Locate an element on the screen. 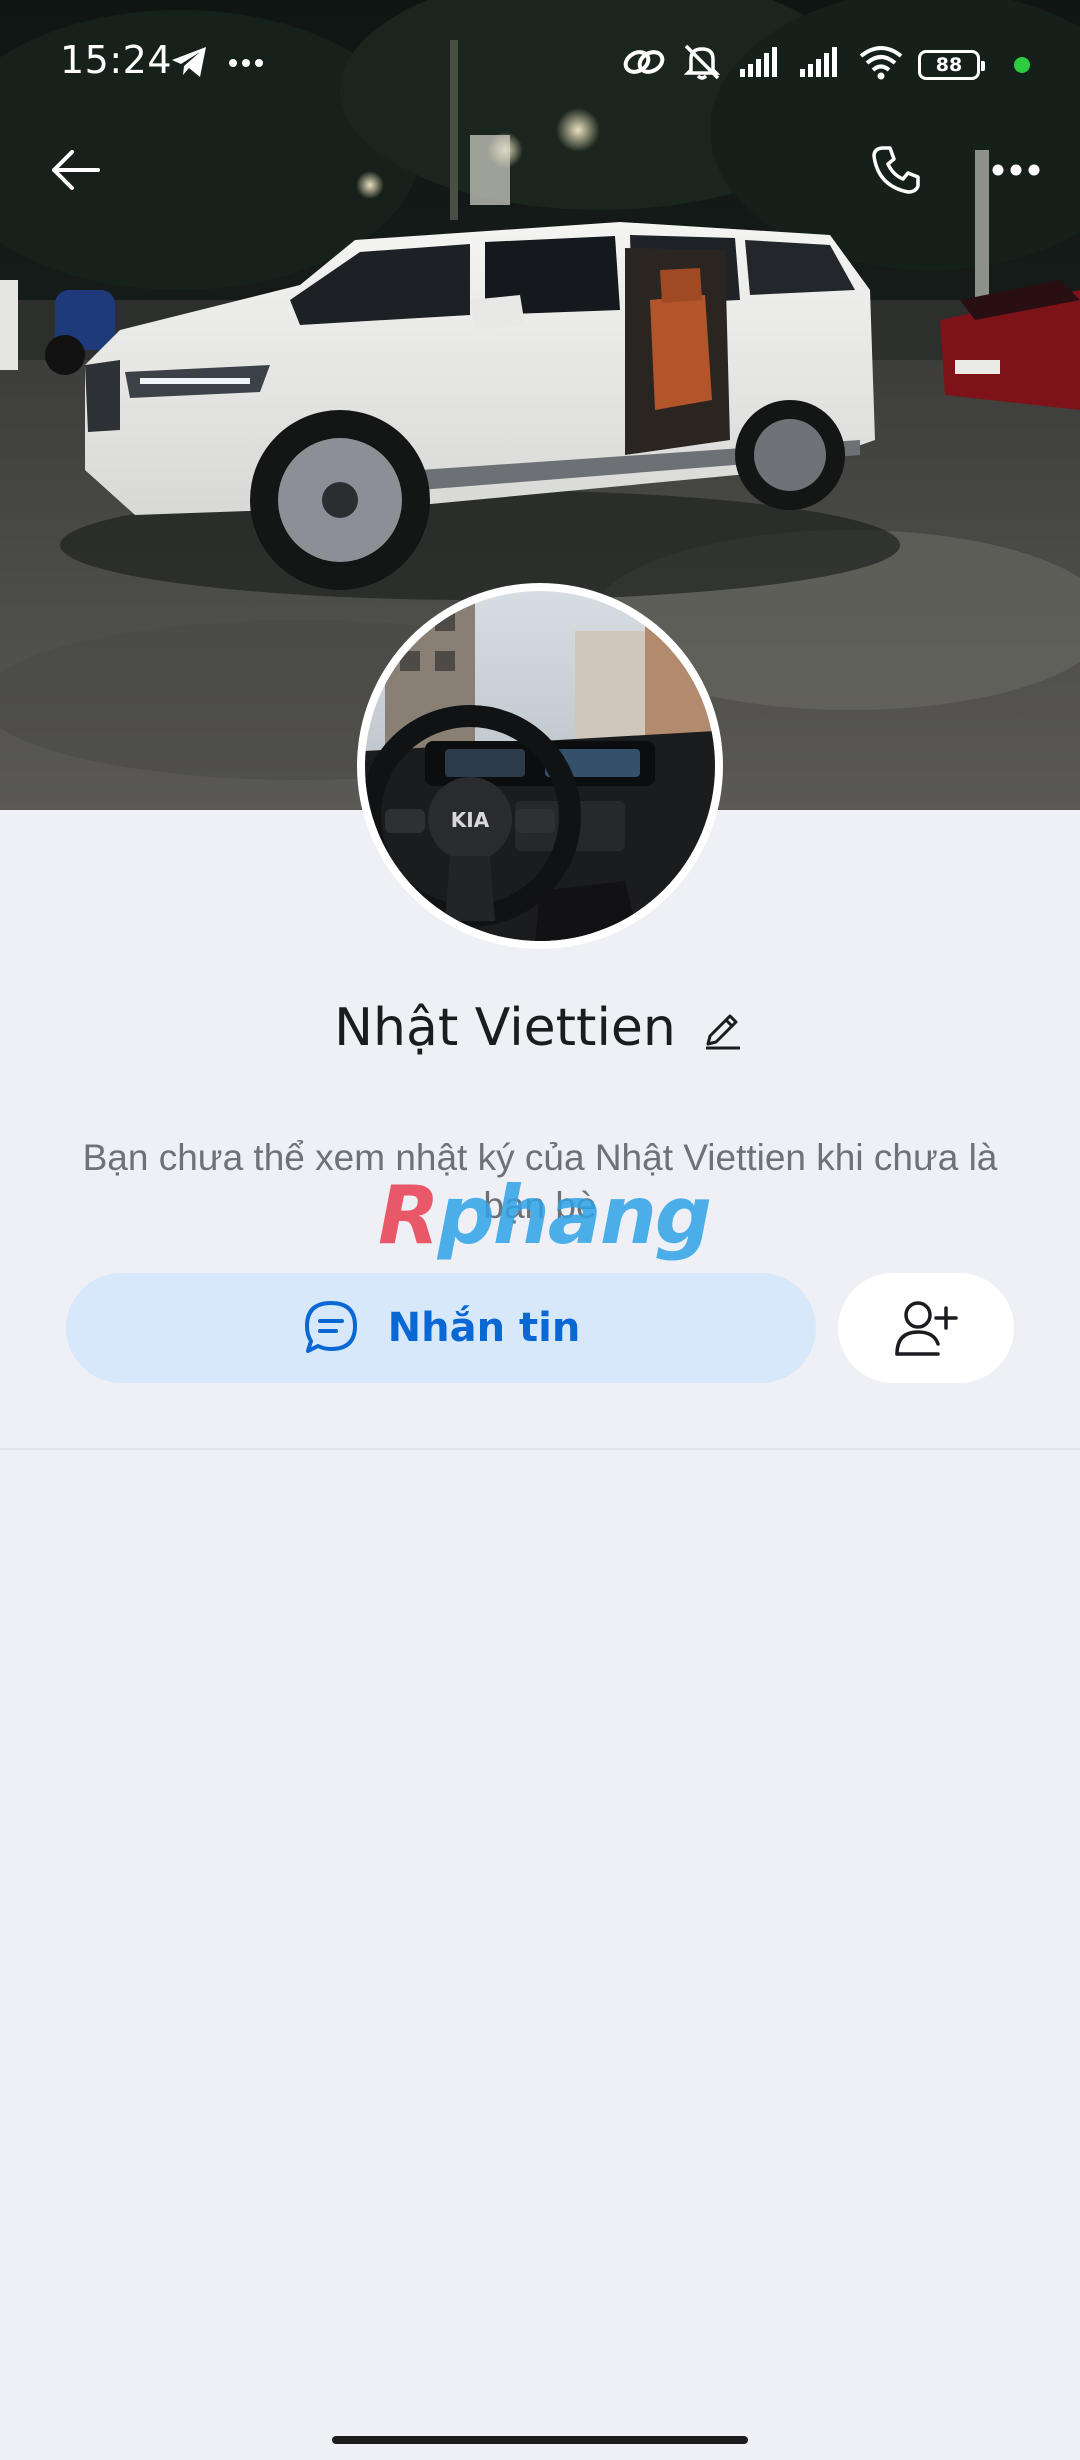  status-time: 15:24 is located at coordinates (116, 60).